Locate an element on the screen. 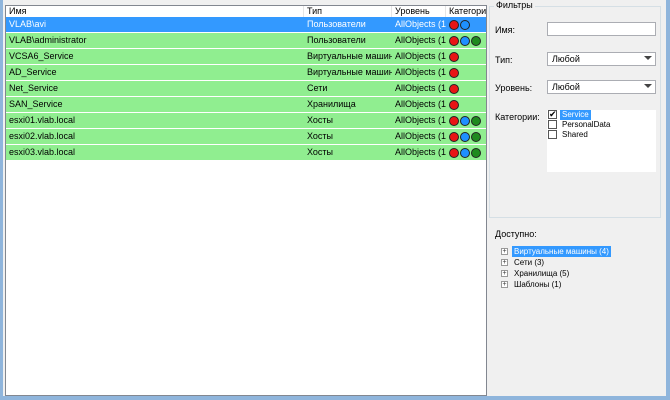  type-filter-value: Любой is located at coordinates (566, 59).